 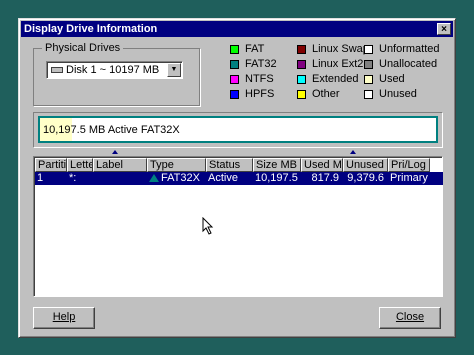 I want to click on column-header-unused-mb: Unused MB, so click(x=365, y=165).